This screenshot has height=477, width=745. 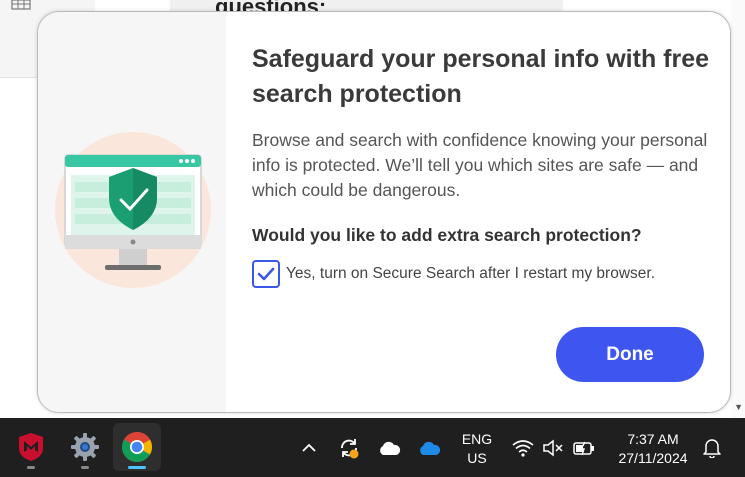 I want to click on chrome-taskbar-button, so click(x=137, y=447).